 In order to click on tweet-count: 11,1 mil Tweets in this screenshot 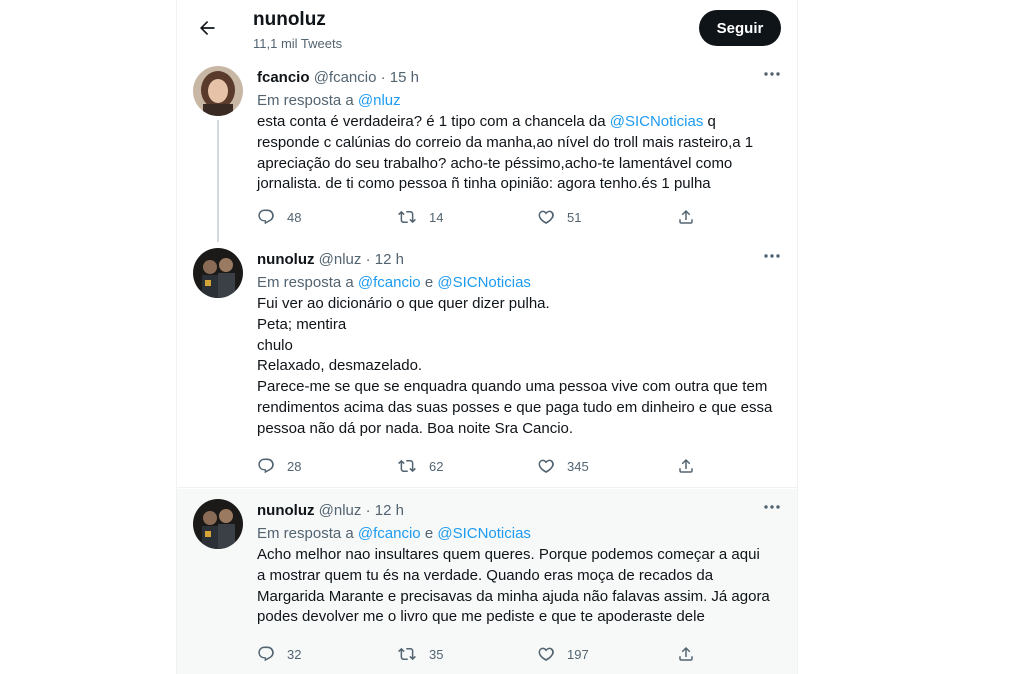, I will do `click(298, 43)`.